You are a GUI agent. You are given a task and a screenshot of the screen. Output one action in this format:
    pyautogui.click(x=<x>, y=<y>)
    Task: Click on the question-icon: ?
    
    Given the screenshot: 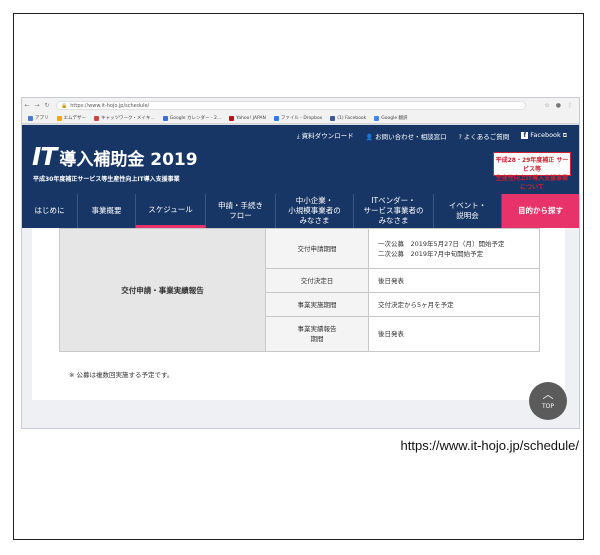 What is the action you would take?
    pyautogui.click(x=460, y=137)
    